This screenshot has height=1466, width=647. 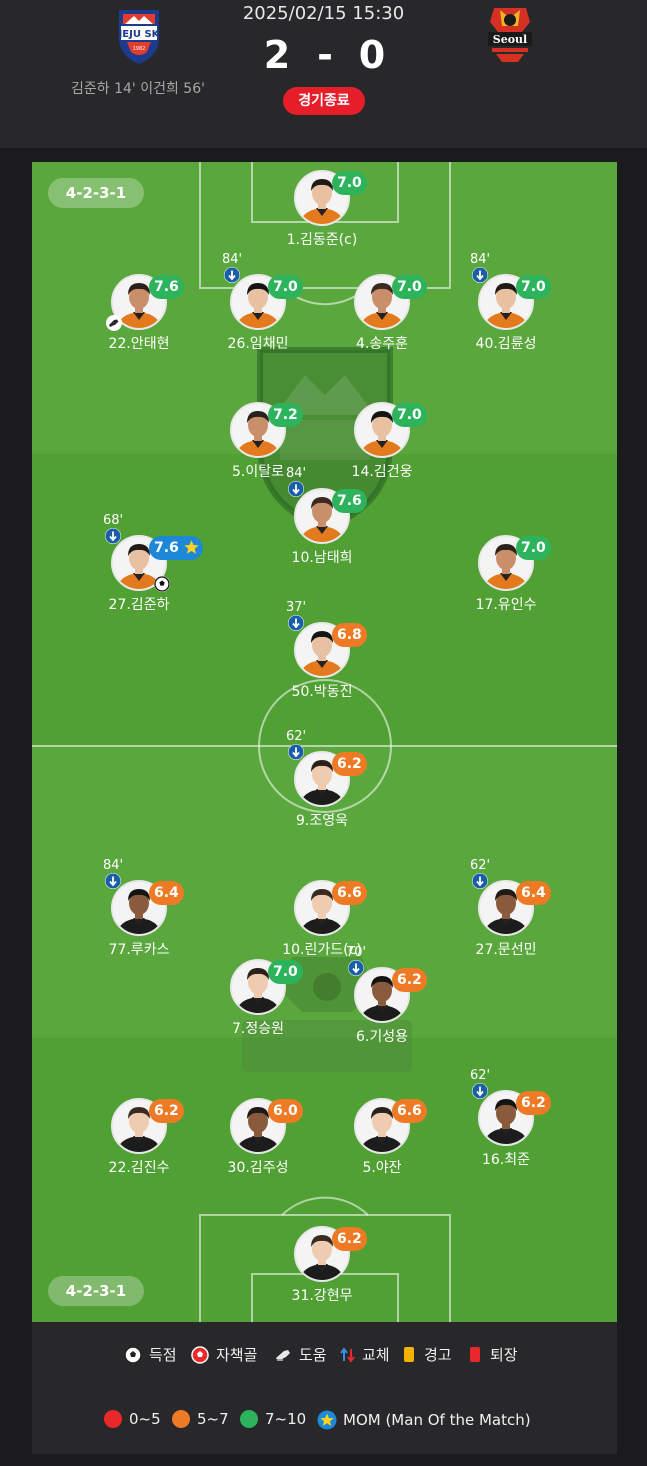 I want to click on svg-text: Seoul, so click(x=510, y=39).